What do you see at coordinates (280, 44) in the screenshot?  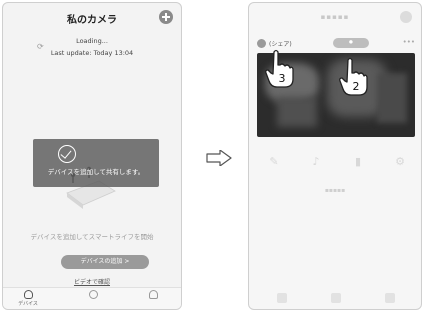 I see `share-label: (シェア)` at bounding box center [280, 44].